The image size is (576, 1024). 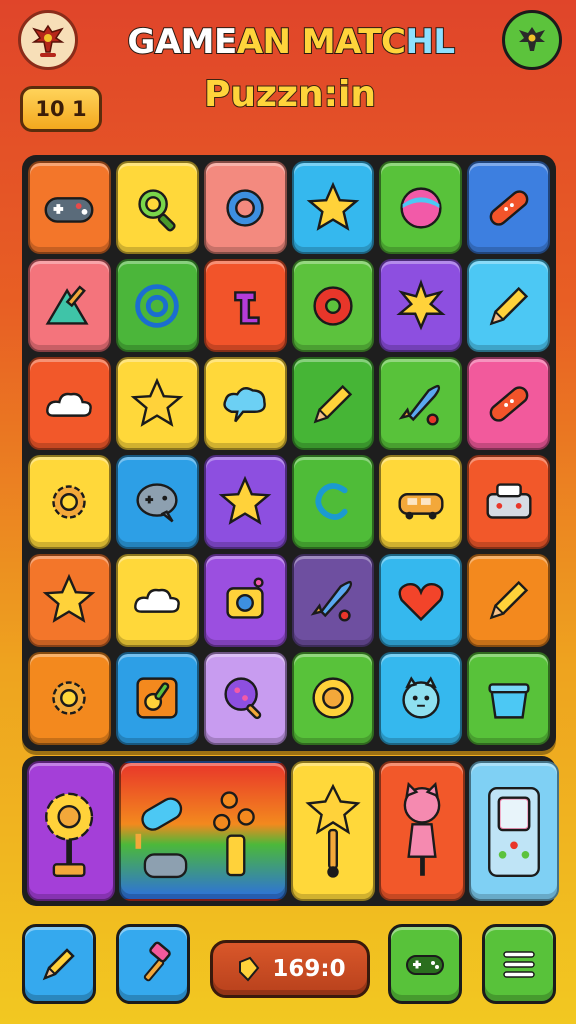 I want to click on star-wand-icon, so click(x=333, y=830).